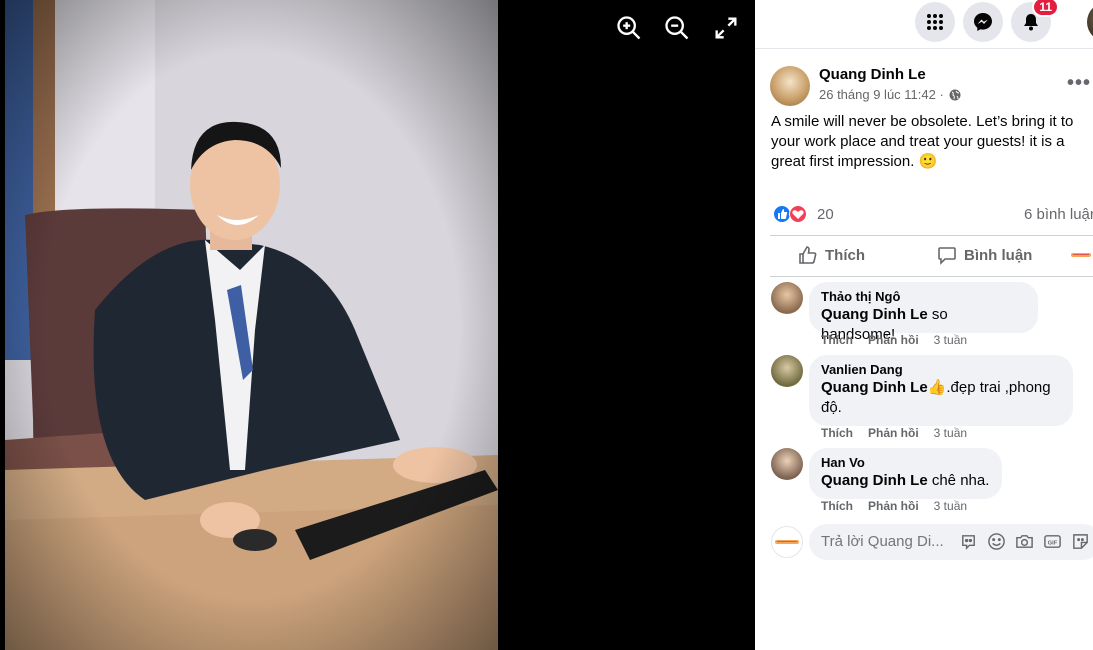 The height and width of the screenshot is (650, 1093). What do you see at coordinates (677, 28) in the screenshot?
I see `zoom-out-icon` at bounding box center [677, 28].